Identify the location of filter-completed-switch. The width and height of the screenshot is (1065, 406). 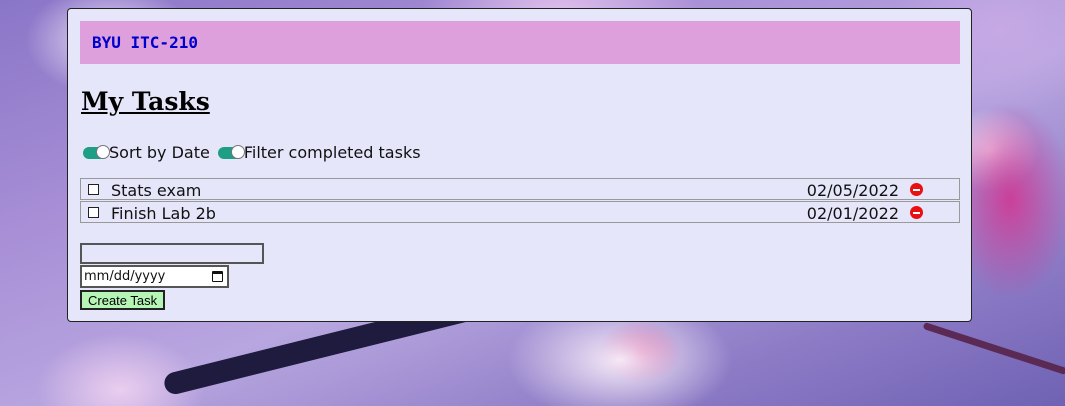
(231, 151).